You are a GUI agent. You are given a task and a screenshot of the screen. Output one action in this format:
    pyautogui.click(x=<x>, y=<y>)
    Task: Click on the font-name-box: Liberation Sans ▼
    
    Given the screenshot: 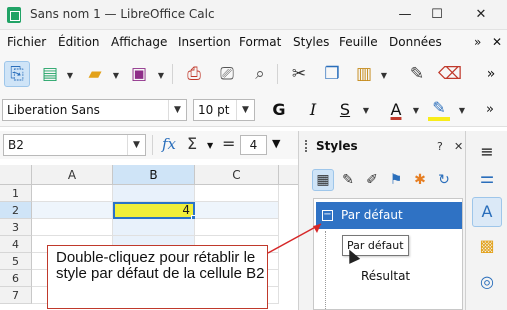 What is the action you would take?
    pyautogui.click(x=94, y=110)
    